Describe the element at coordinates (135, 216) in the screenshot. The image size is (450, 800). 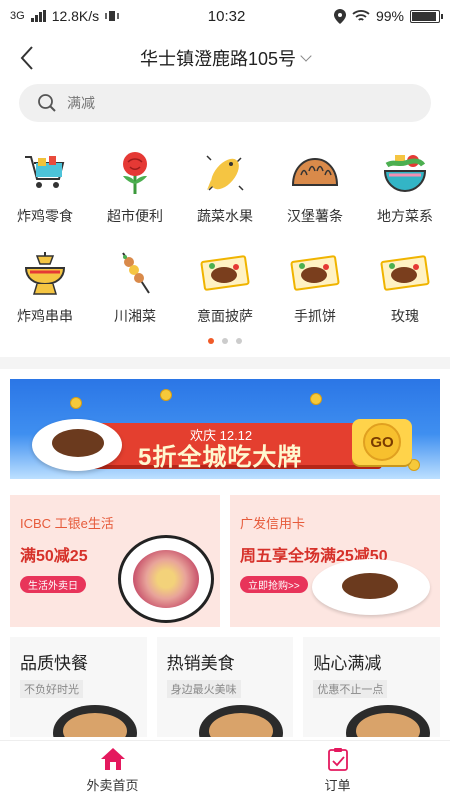
I see `category-label: 超市便利` at that location.